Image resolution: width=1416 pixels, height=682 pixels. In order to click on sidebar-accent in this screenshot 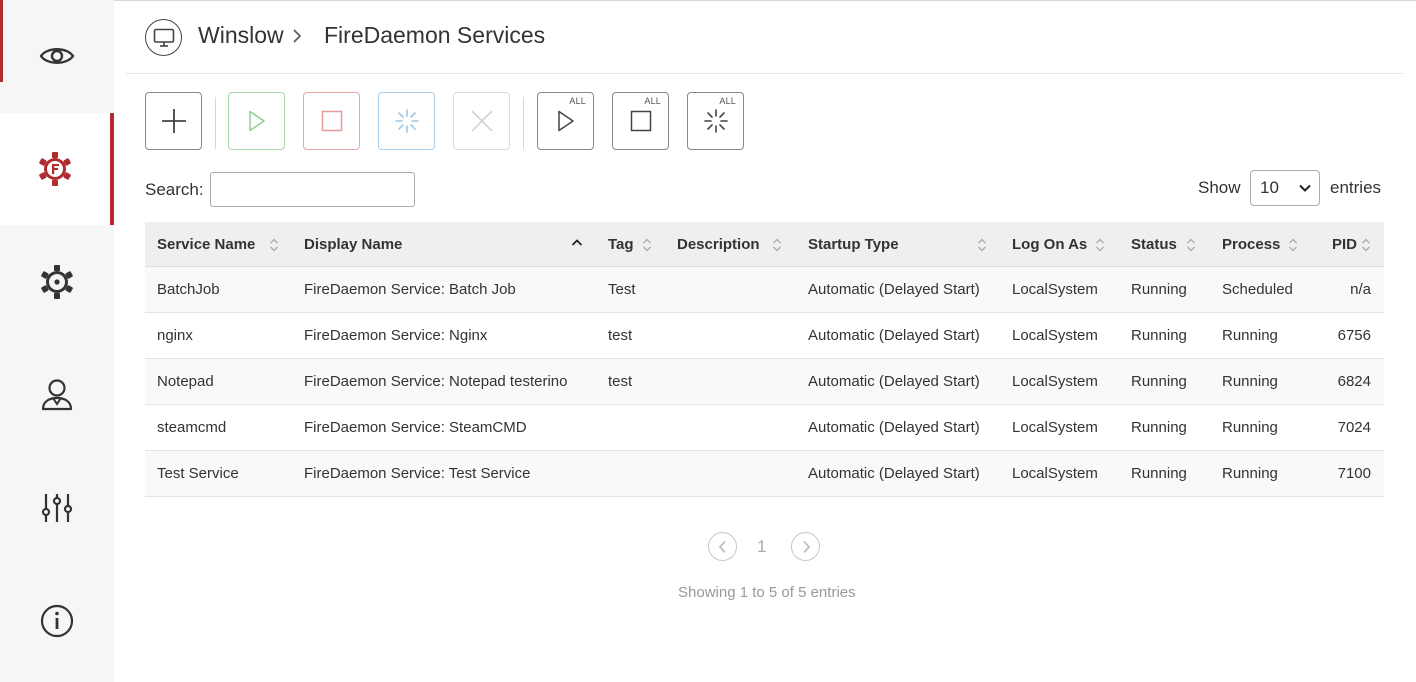, I will do `click(1, 41)`.